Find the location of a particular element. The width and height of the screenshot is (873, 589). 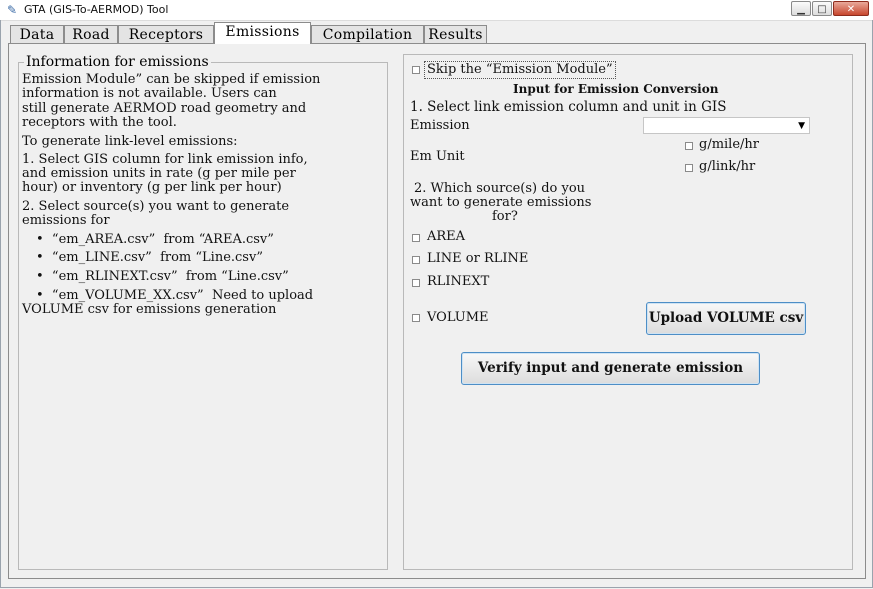

step2-text: for? is located at coordinates (505, 216).